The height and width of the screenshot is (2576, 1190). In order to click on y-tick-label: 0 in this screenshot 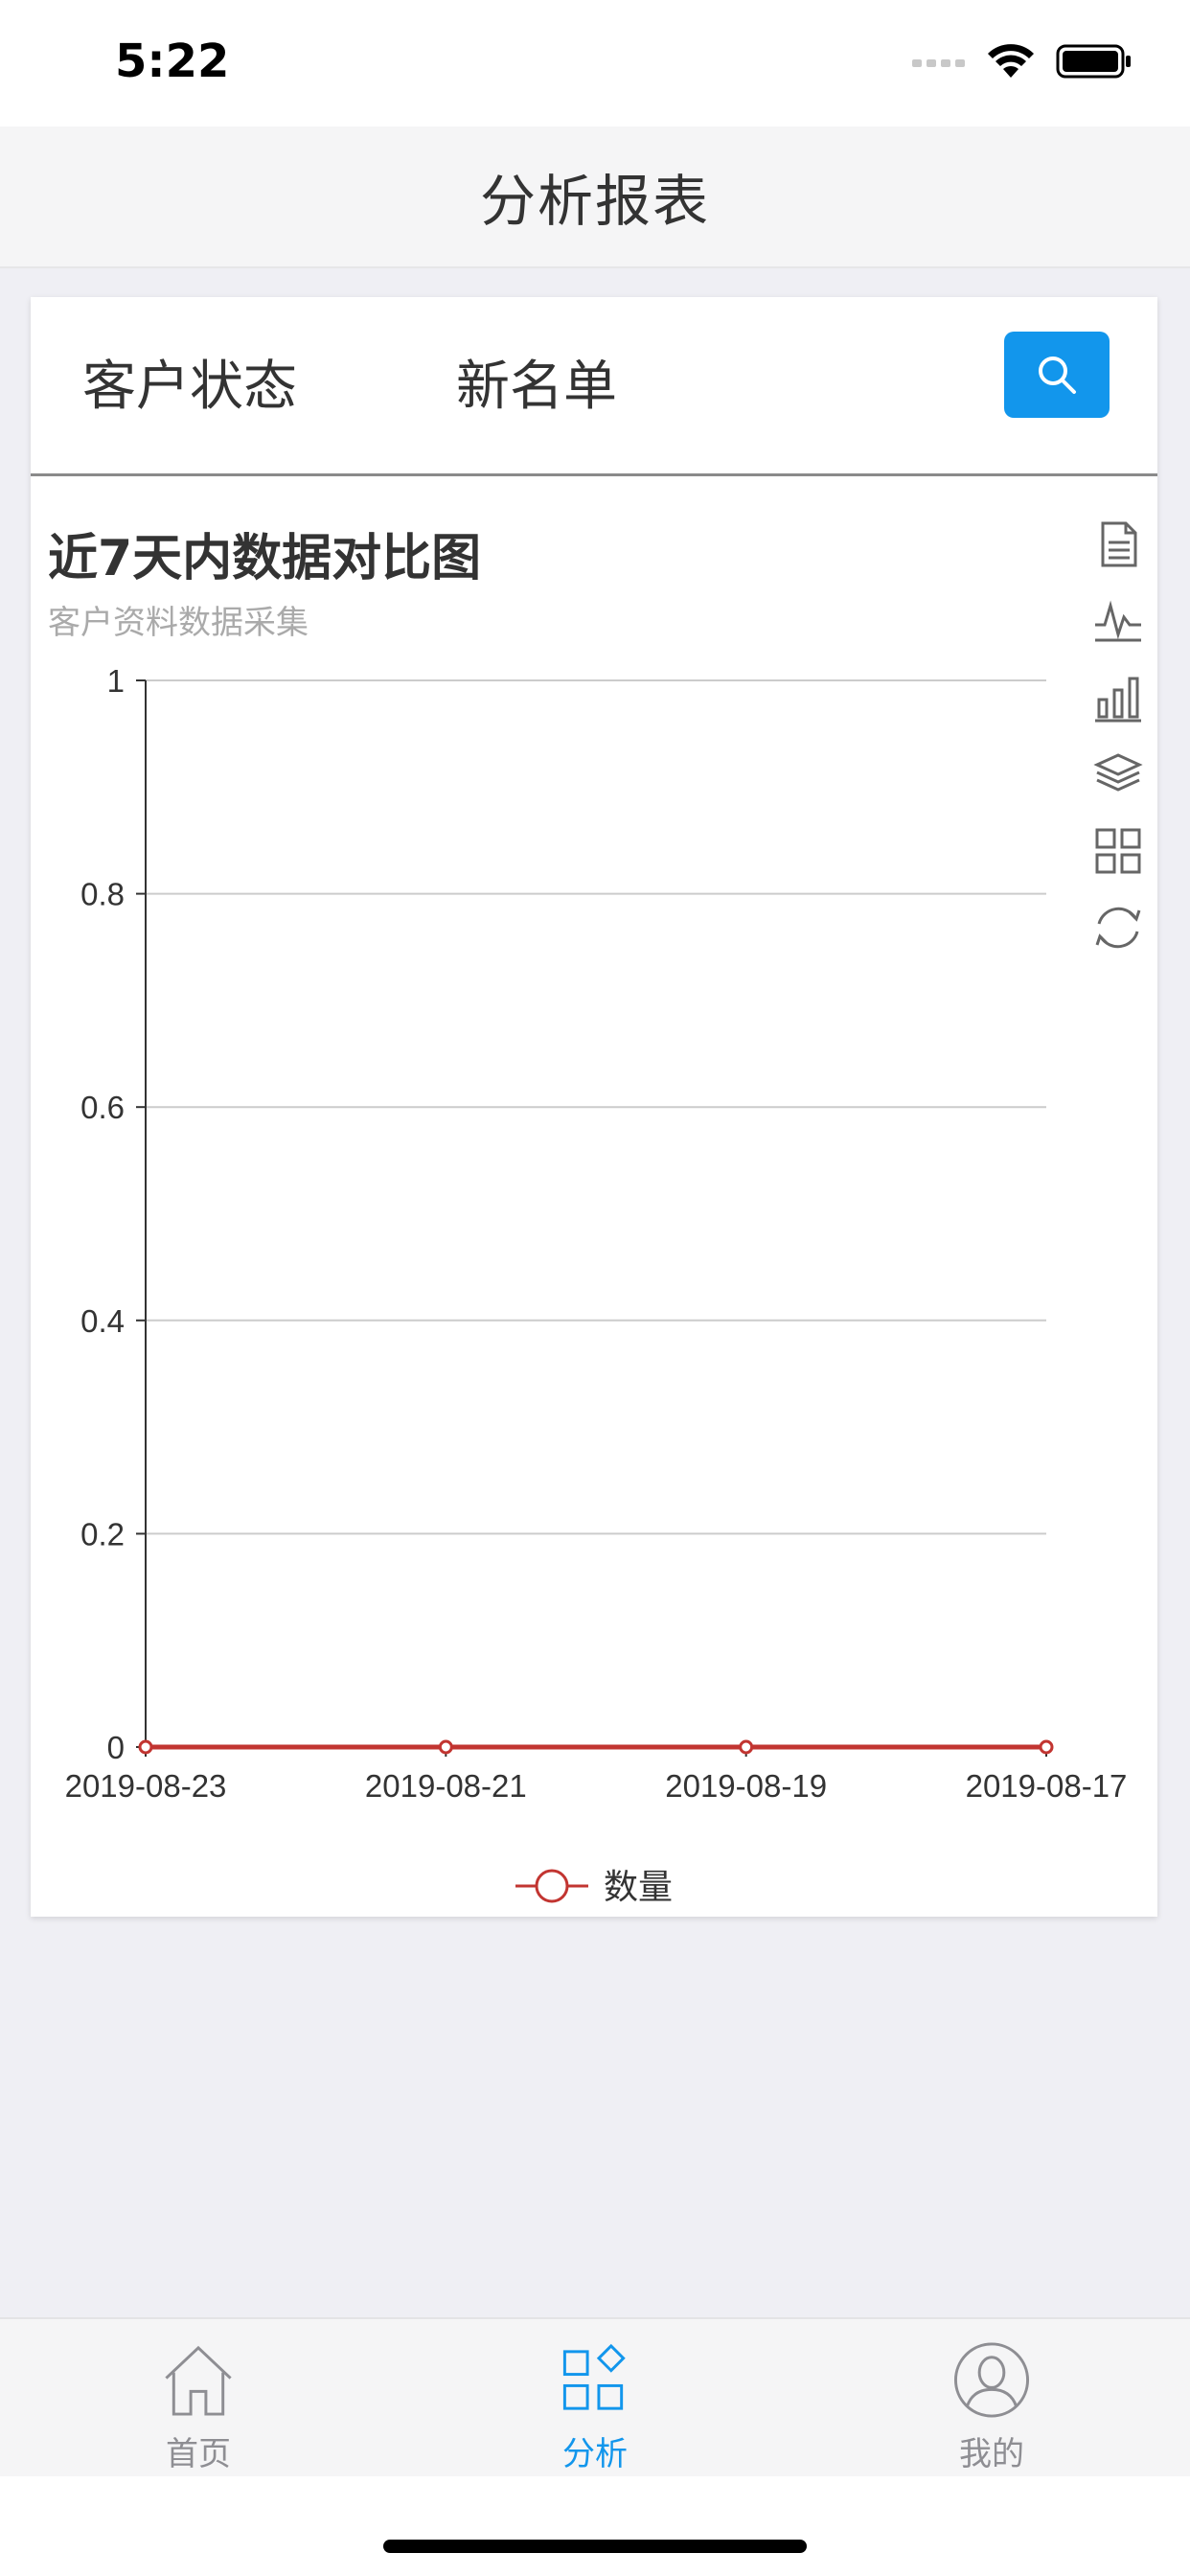, I will do `click(116, 1747)`.